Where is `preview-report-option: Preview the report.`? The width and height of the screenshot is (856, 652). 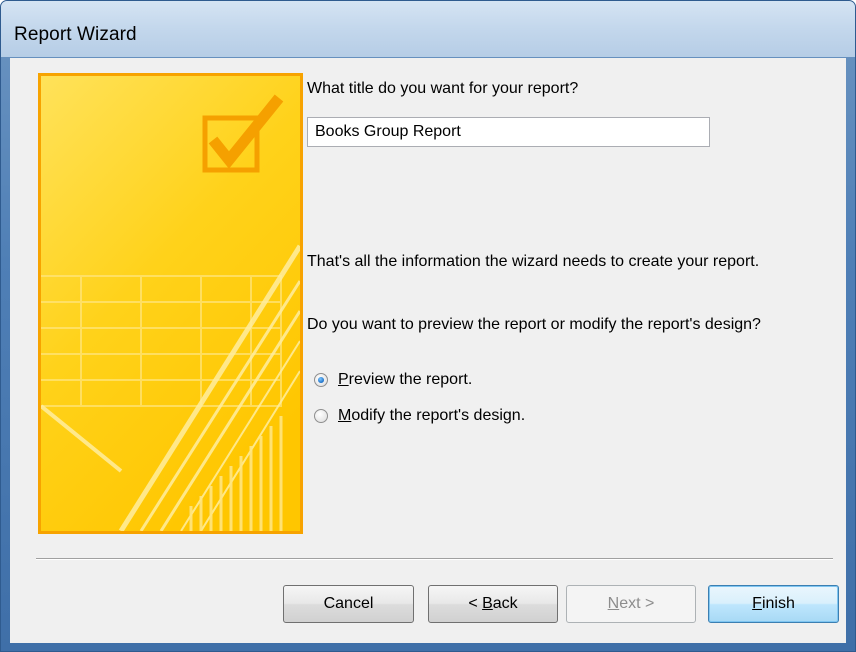 preview-report-option: Preview the report. is located at coordinates (393, 380).